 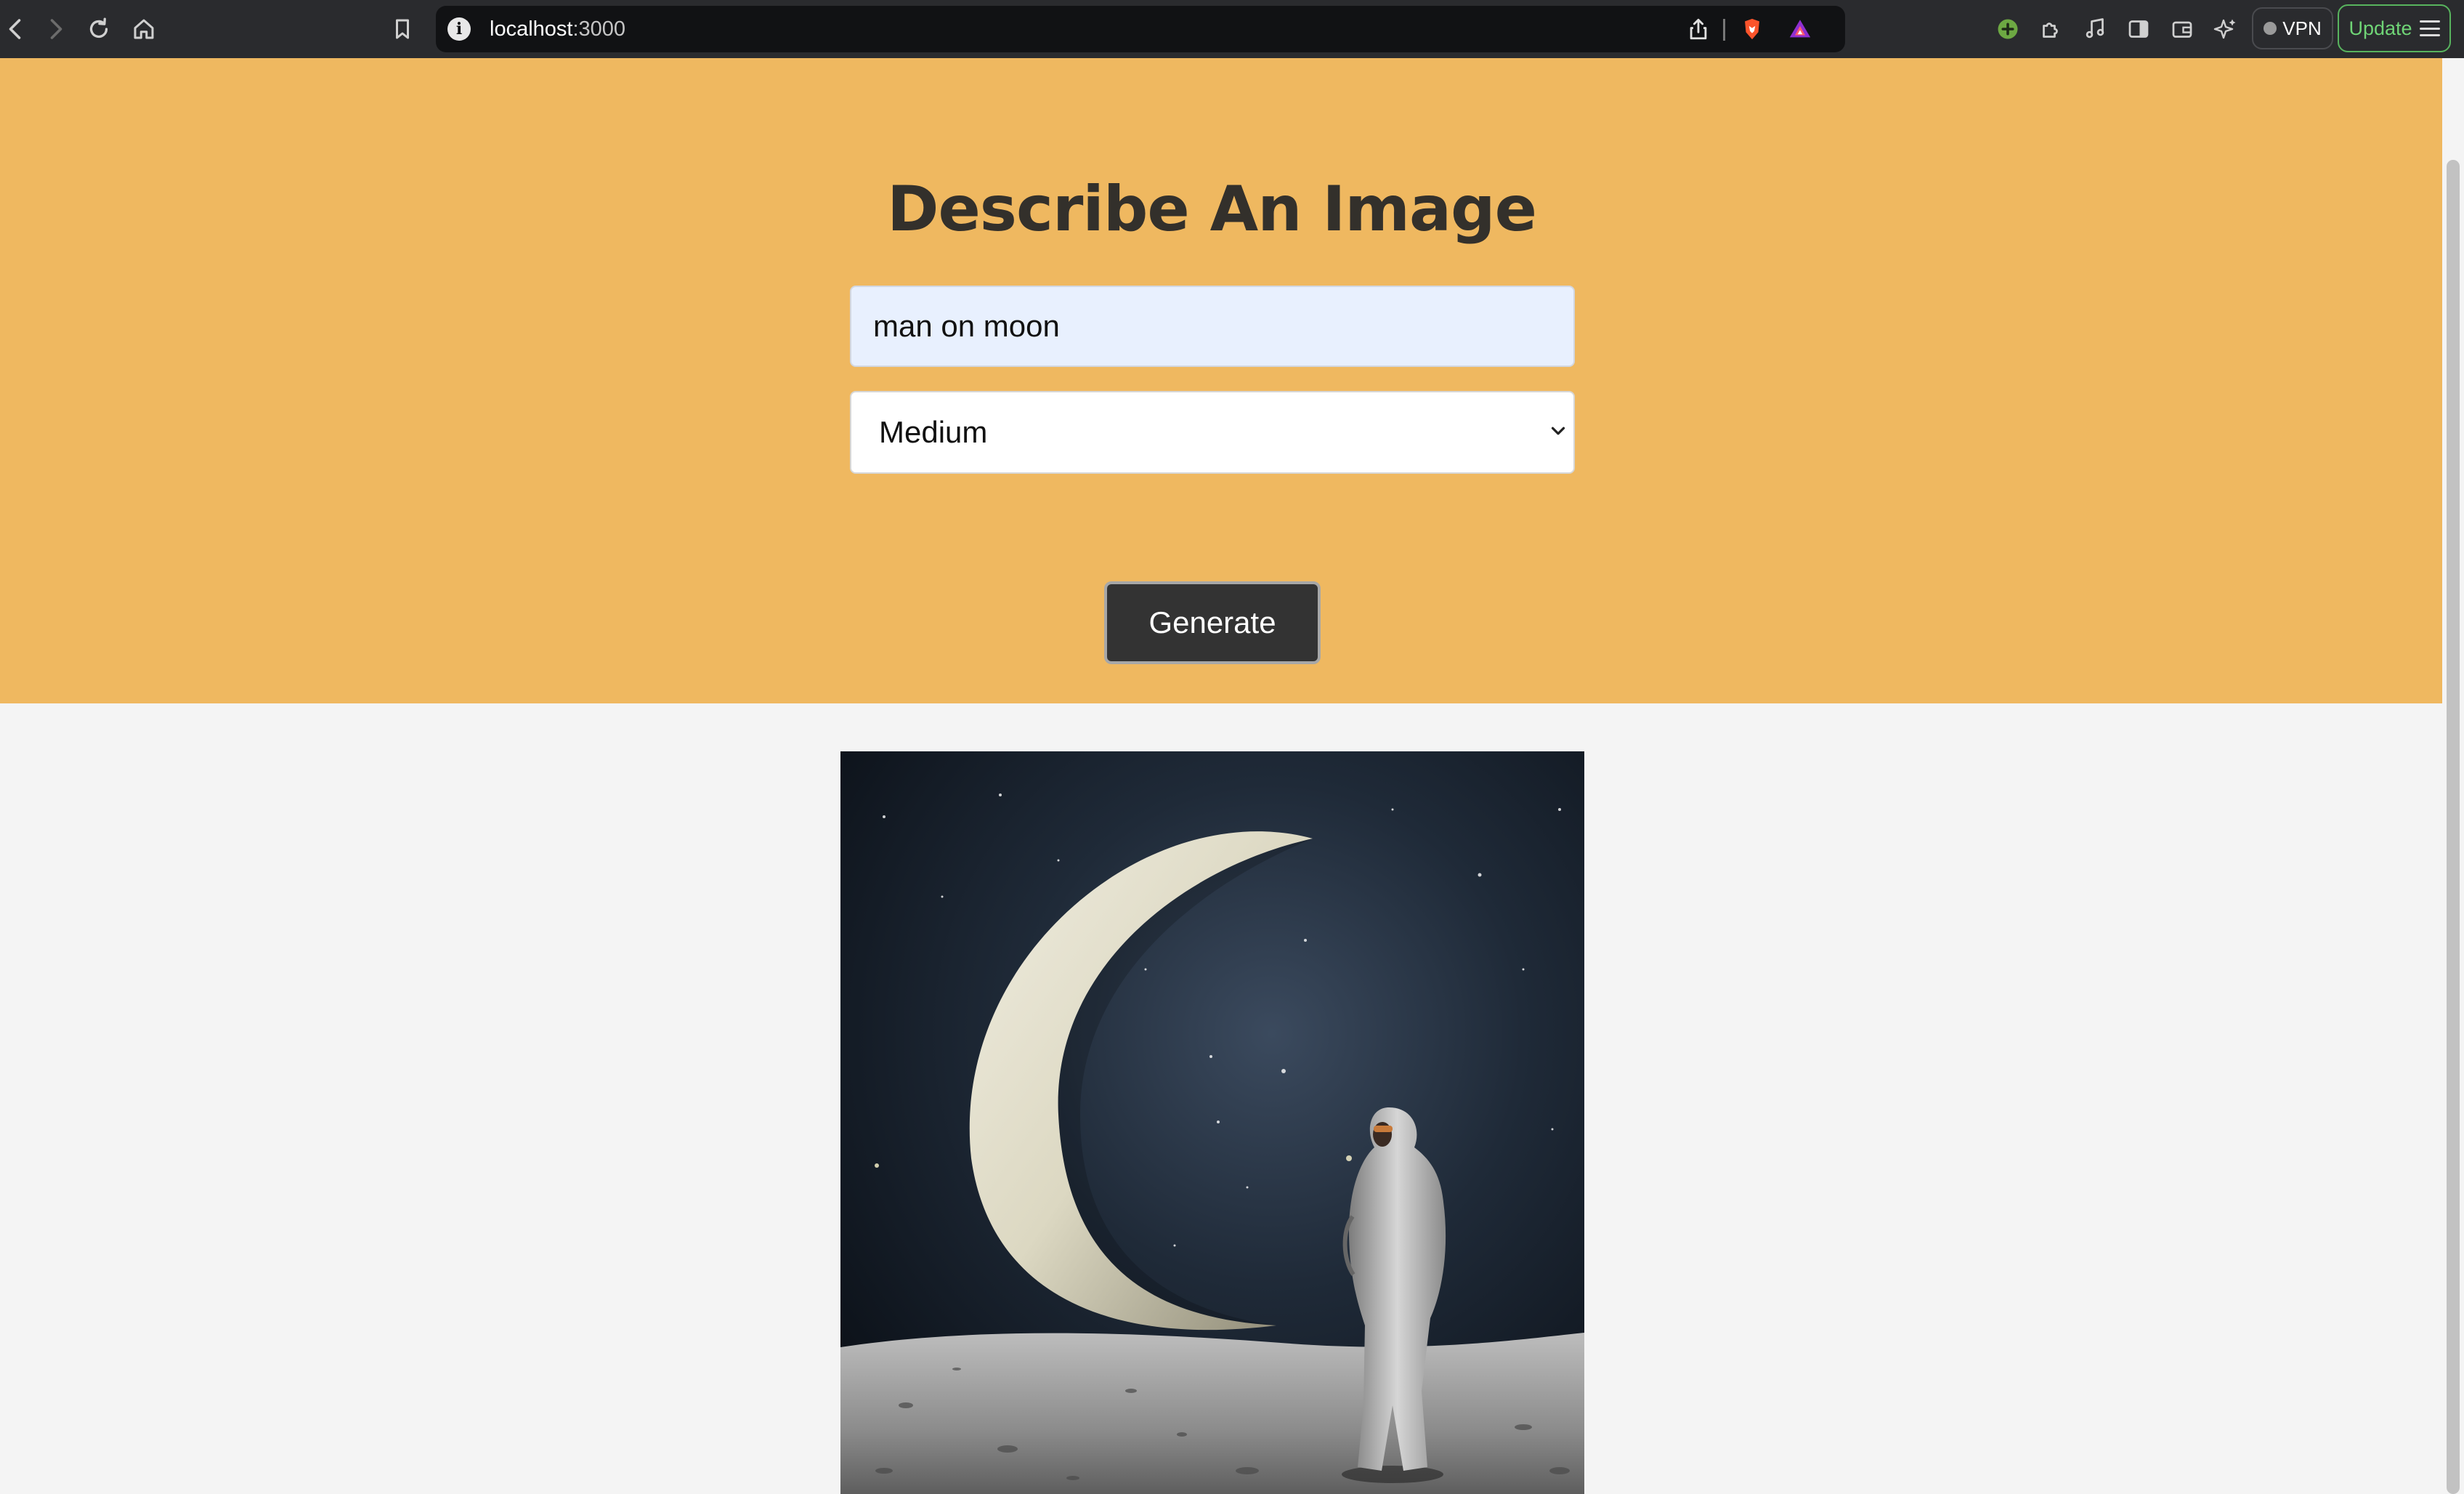 What do you see at coordinates (18, 29) in the screenshot?
I see `back-icon` at bounding box center [18, 29].